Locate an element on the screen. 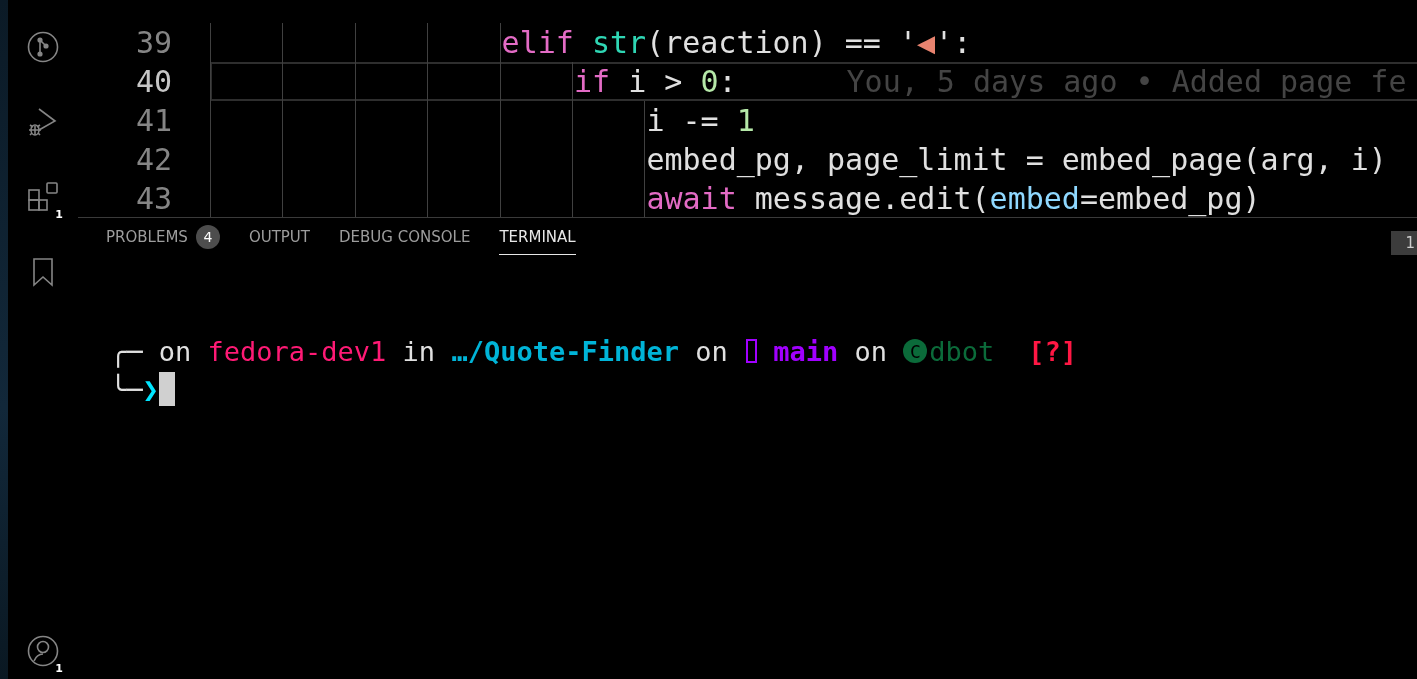 Image resolution: width=1417 pixels, height=679 pixels. prompt-text: in is located at coordinates (419, 351).